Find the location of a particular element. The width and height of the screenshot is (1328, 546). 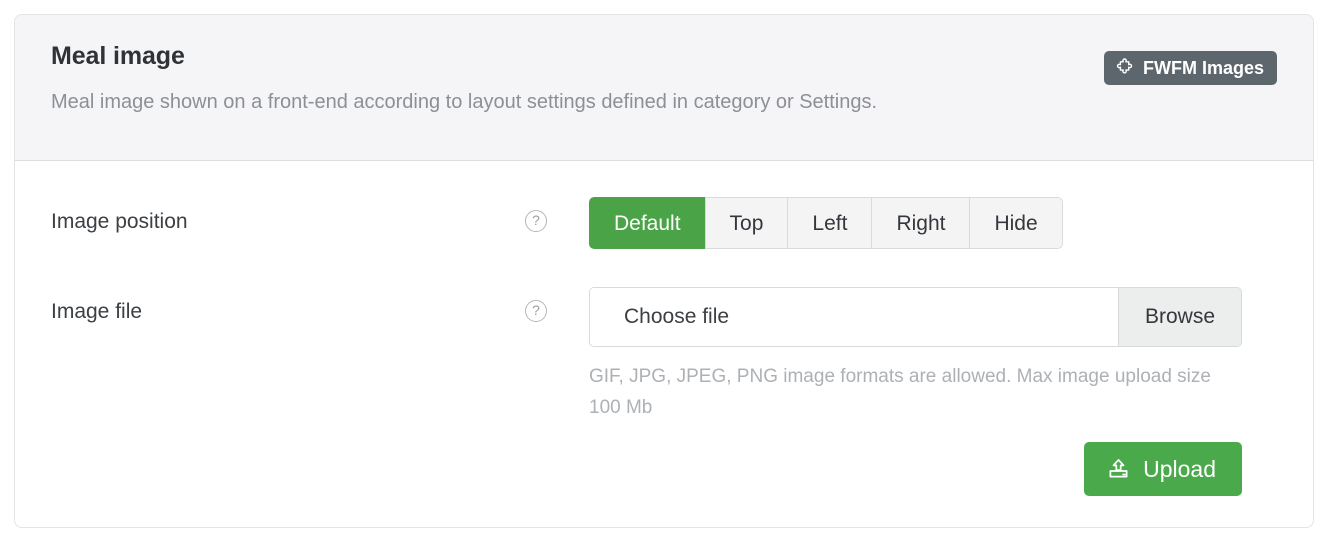

browse-button: Browse is located at coordinates (1179, 317).